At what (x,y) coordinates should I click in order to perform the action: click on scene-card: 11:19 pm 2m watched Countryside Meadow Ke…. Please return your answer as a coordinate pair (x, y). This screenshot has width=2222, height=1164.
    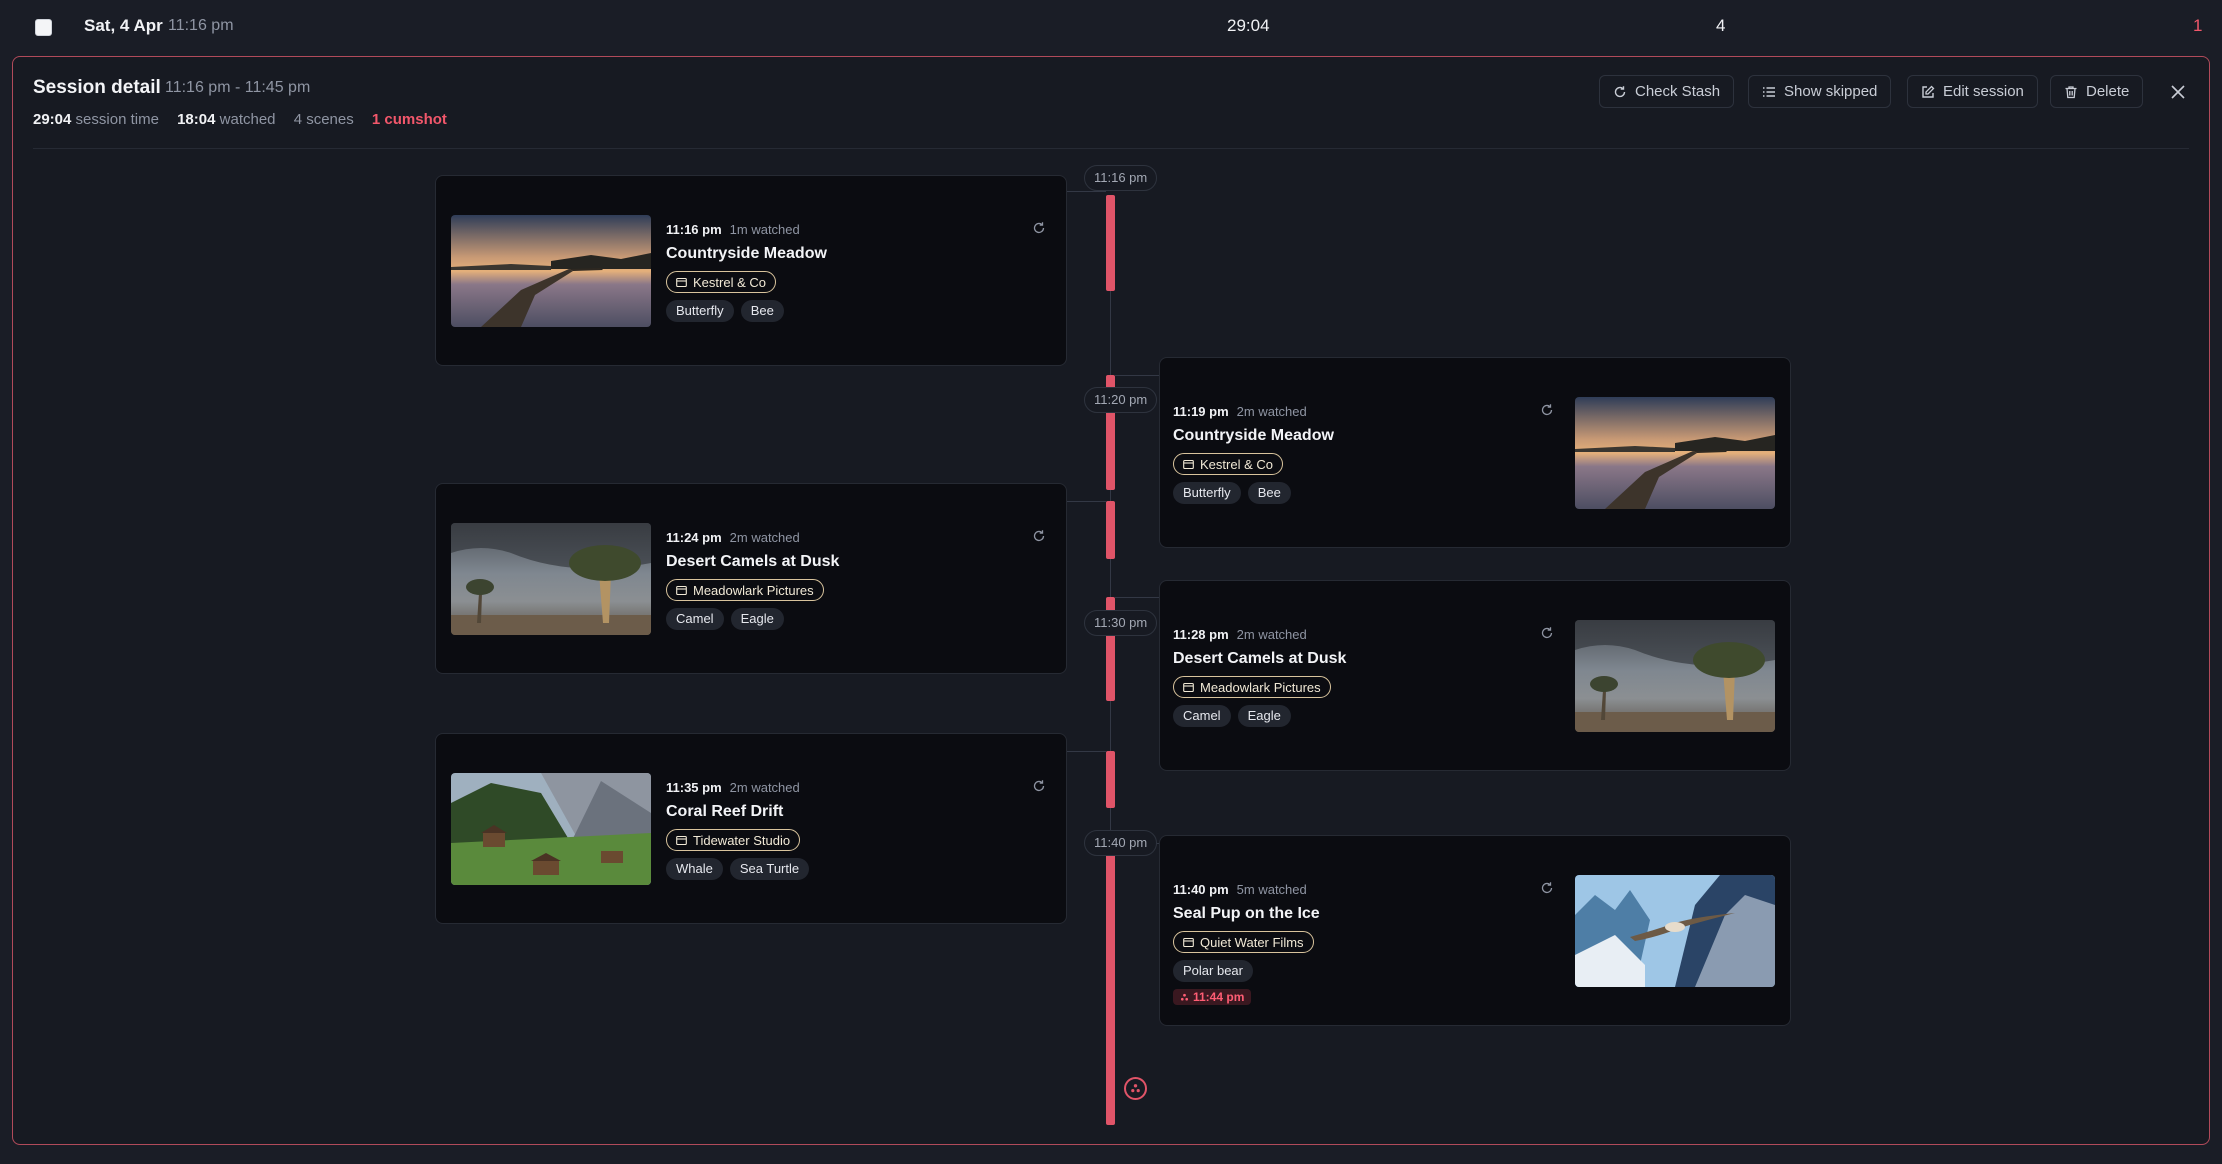
    Looking at the image, I should click on (1475, 452).